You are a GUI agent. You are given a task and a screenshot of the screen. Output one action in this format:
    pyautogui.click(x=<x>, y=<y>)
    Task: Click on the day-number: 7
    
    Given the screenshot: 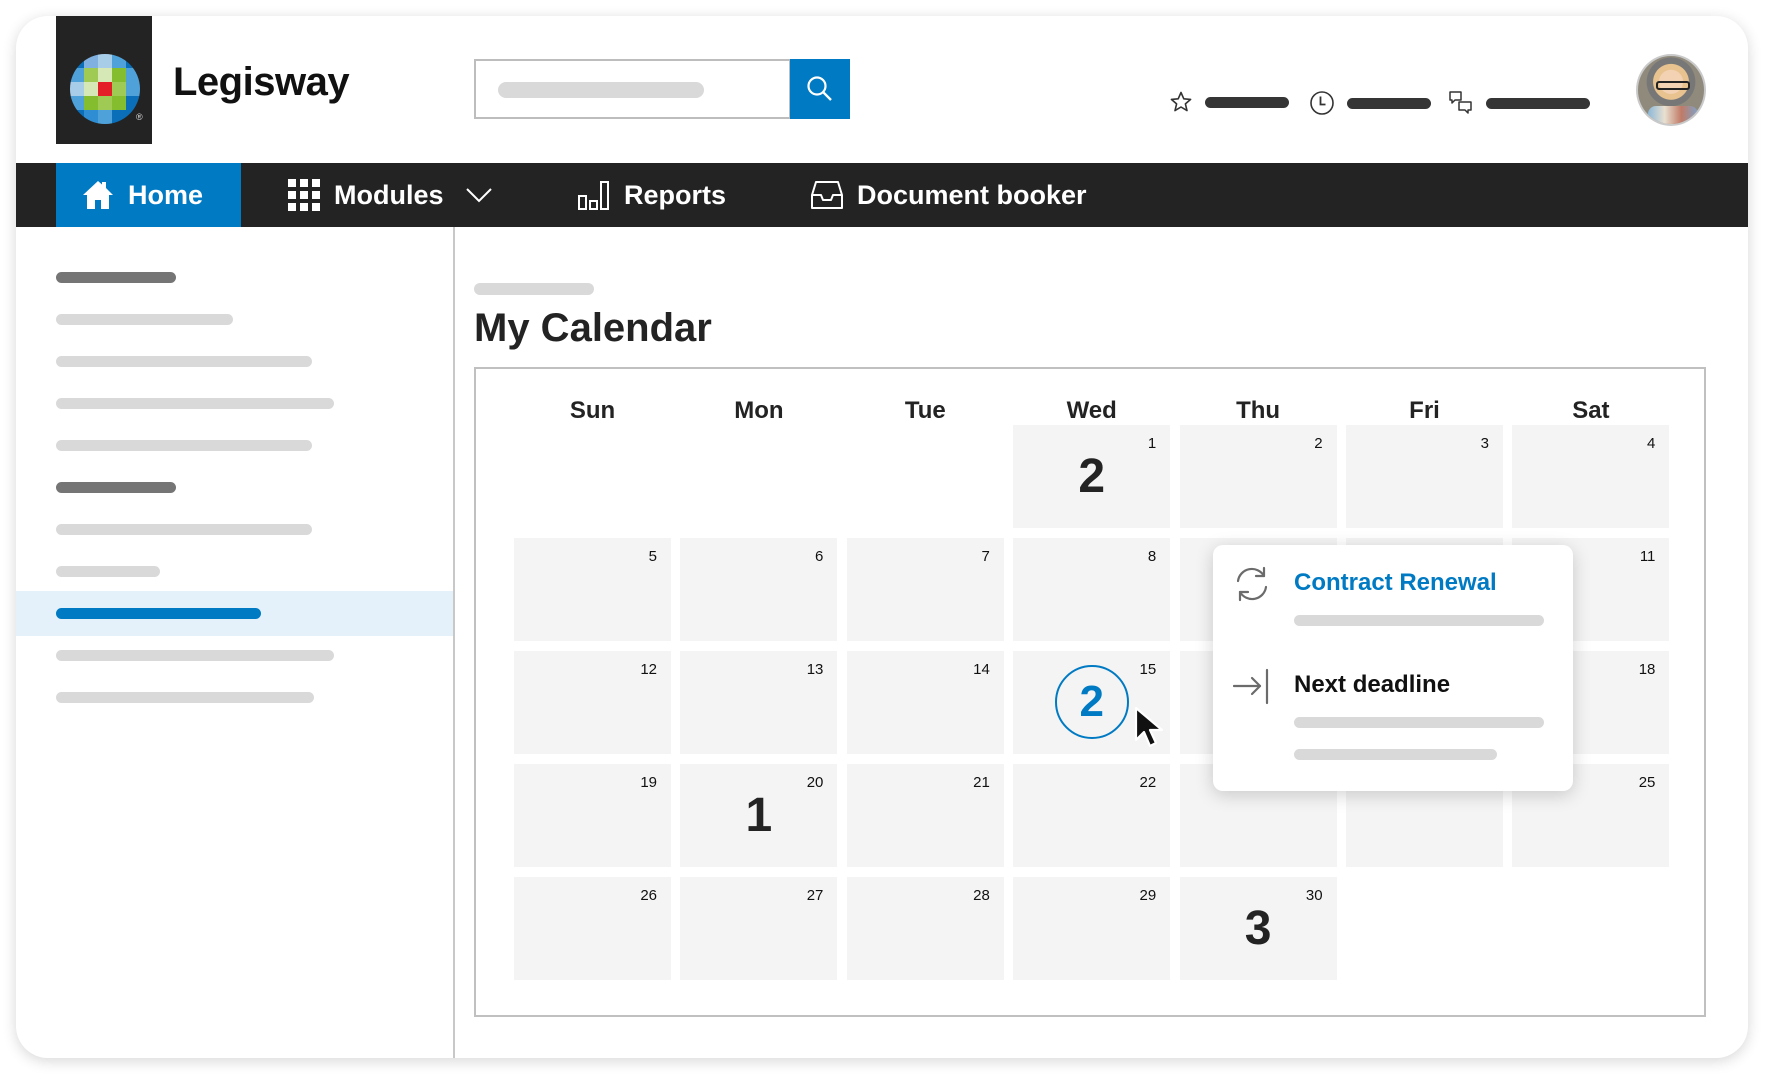 What is the action you would take?
    pyautogui.click(x=985, y=556)
    